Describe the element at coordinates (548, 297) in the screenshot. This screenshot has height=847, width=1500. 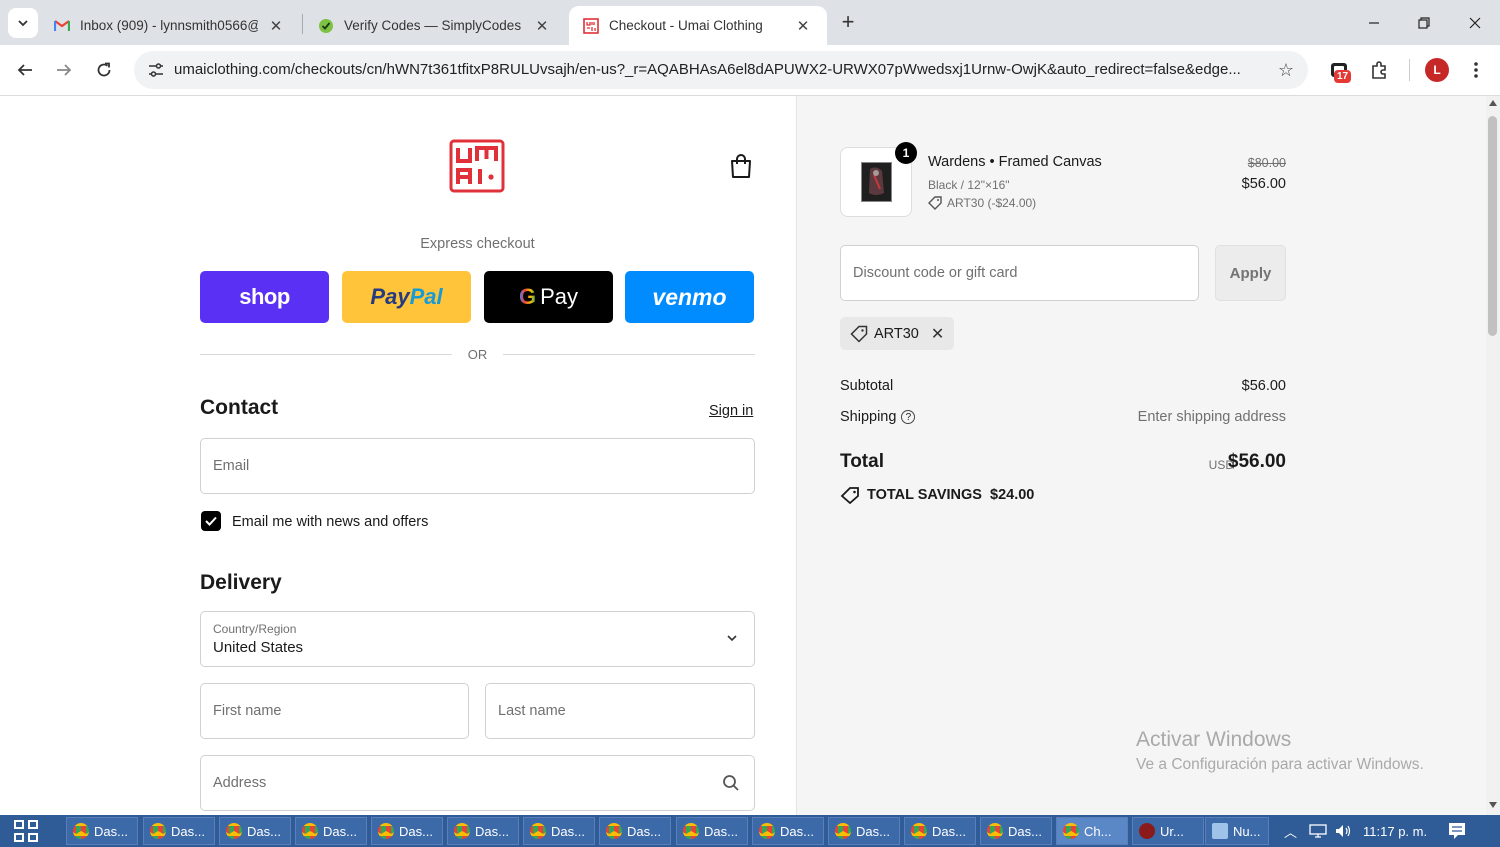
I see `google-pay-button: G Pay` at that location.